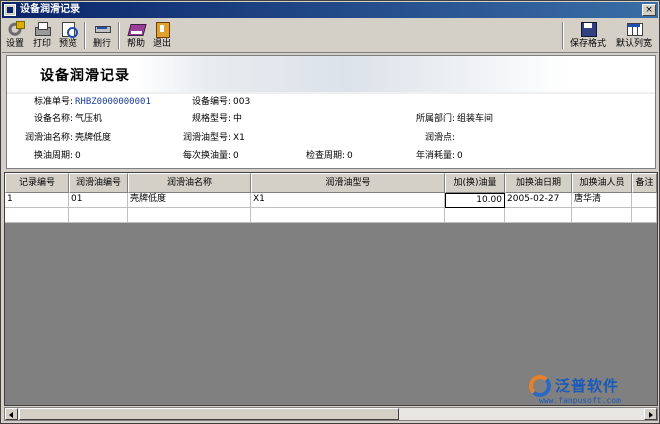 Image resolution: width=660 pixels, height=424 pixels. Describe the element at coordinates (602, 200) in the screenshot. I see `cell-operator: 唐华清` at that location.